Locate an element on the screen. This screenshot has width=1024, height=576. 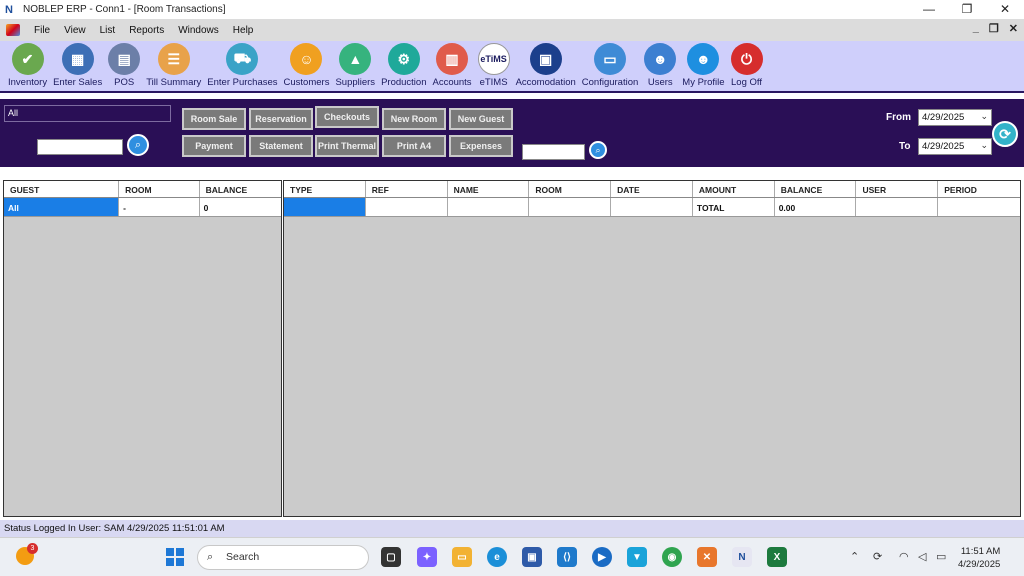
menu-help: Help is located at coordinates (243, 30).